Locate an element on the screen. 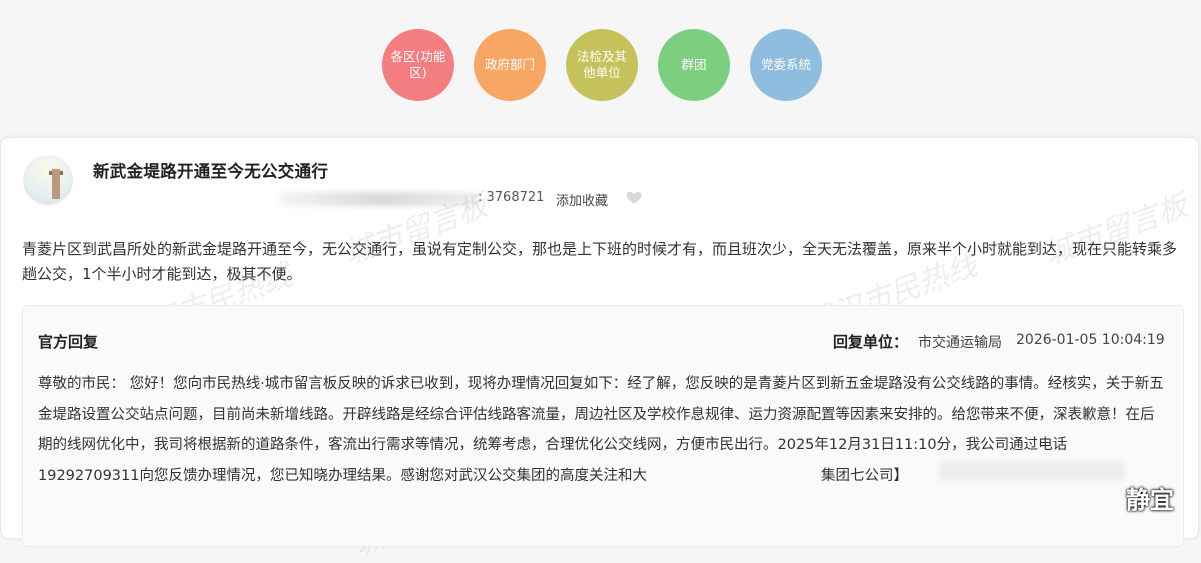  category-government: 政府部门 is located at coordinates (510, 65).